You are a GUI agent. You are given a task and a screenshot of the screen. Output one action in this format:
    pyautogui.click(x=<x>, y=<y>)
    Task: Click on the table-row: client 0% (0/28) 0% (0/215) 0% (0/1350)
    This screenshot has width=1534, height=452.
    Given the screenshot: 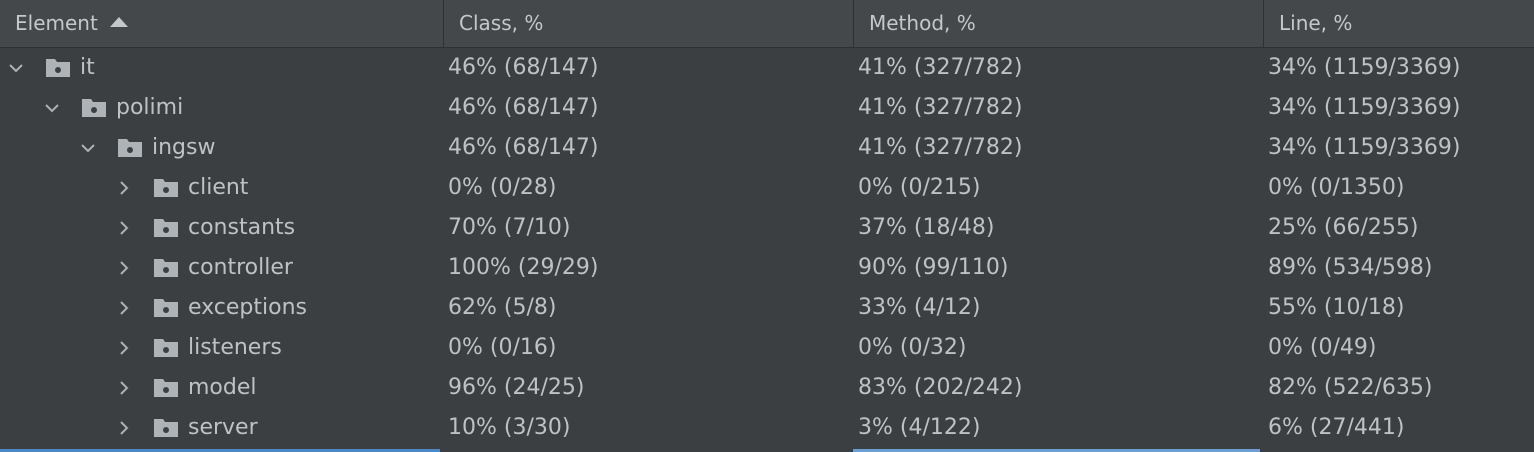 What is the action you would take?
    pyautogui.click(x=767, y=188)
    